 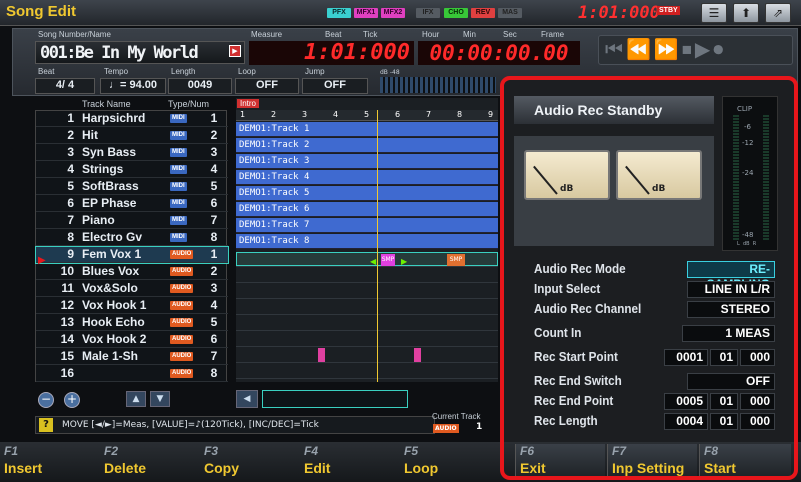 I want to click on track-name: Vox&Solo, so click(x=110, y=288).